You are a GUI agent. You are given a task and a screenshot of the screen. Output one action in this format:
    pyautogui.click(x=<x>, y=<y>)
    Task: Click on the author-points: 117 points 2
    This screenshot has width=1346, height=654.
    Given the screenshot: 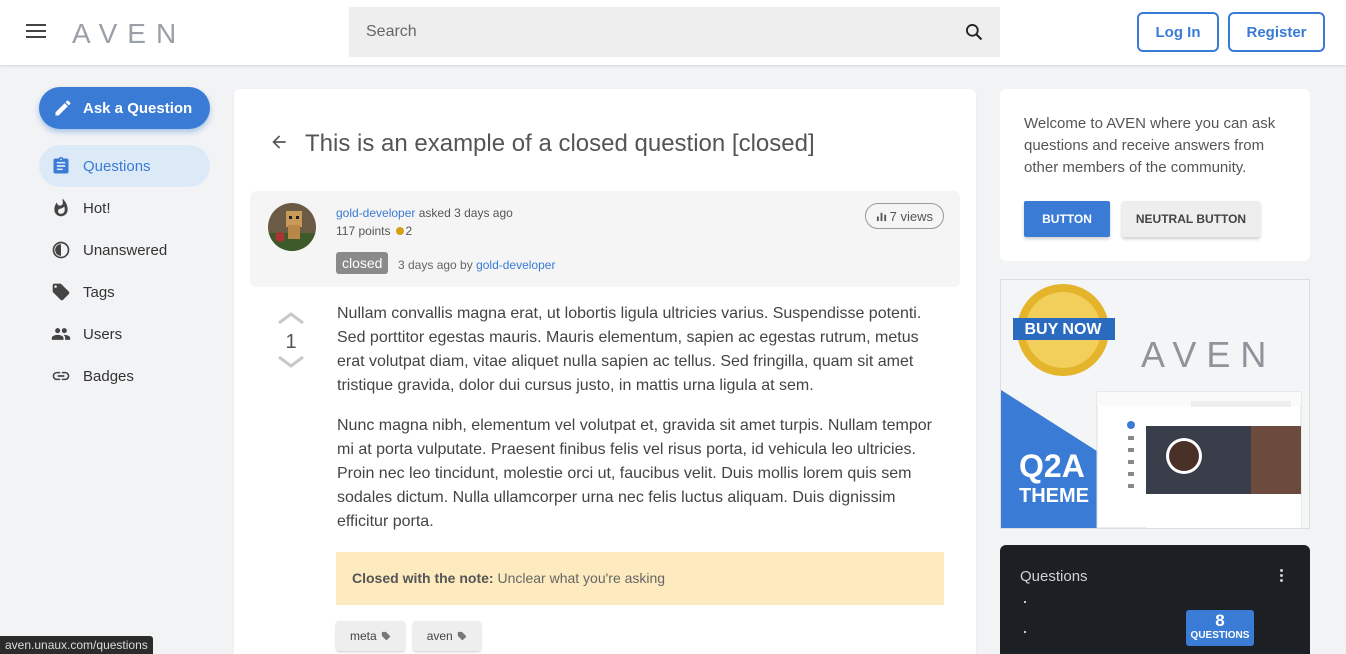 What is the action you would take?
    pyautogui.click(x=374, y=231)
    